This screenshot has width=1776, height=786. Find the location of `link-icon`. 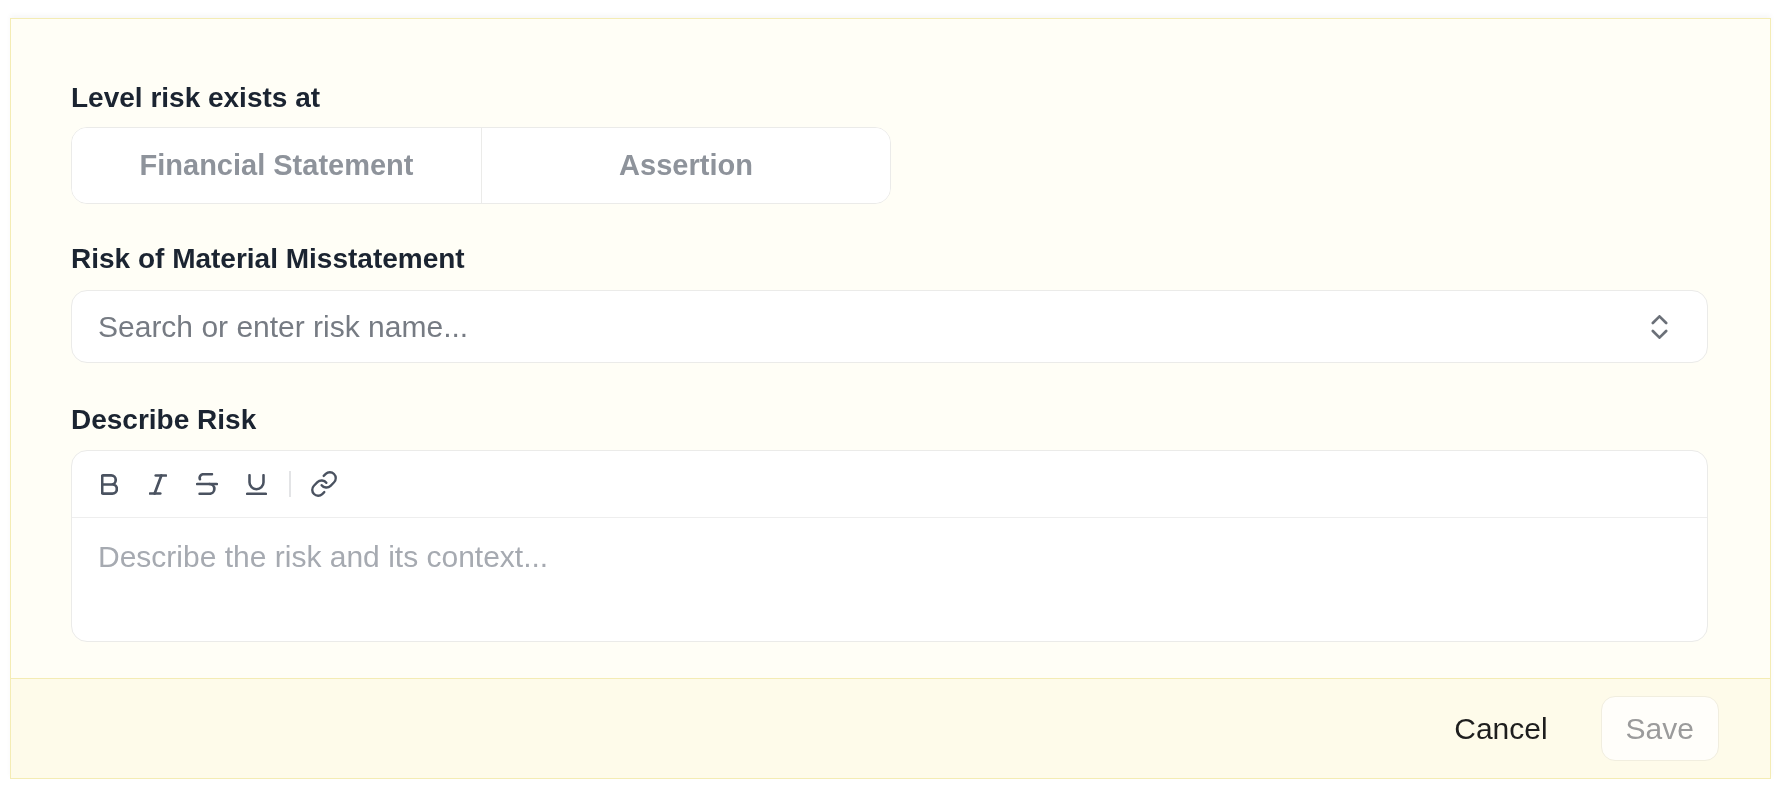

link-icon is located at coordinates (323, 484).